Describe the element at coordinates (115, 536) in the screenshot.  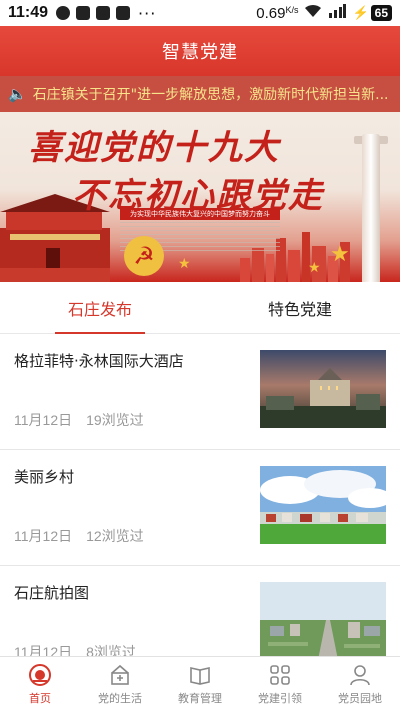
I see `article-views: 12浏览过` at that location.